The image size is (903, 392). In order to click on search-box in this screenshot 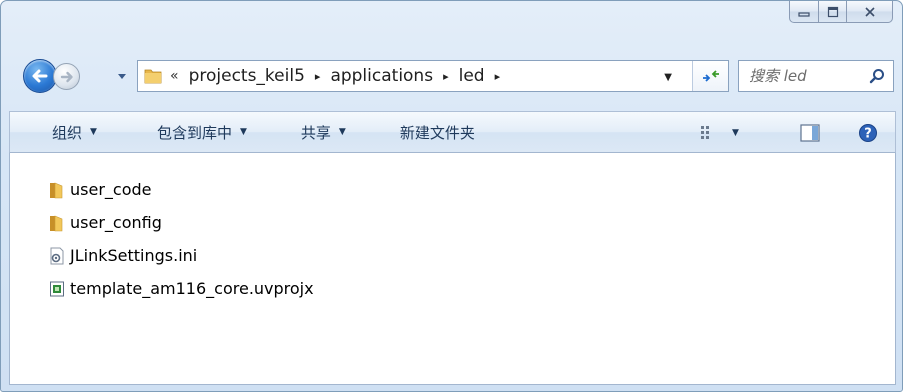, I will do `click(816, 76)`.